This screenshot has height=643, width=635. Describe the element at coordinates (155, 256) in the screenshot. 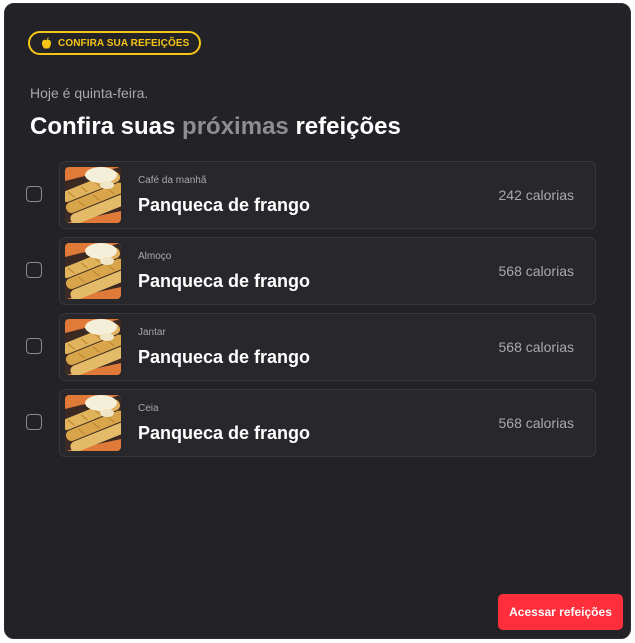

I see `meal-type: Almoço` at that location.